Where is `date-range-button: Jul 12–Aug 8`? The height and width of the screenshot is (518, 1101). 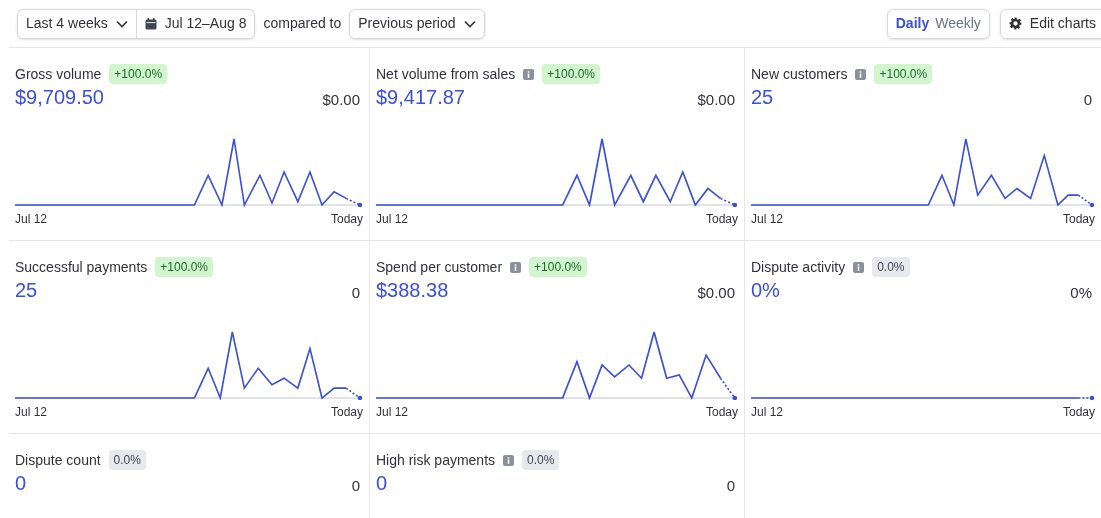
date-range-button: Jul 12–Aug 8 is located at coordinates (195, 23).